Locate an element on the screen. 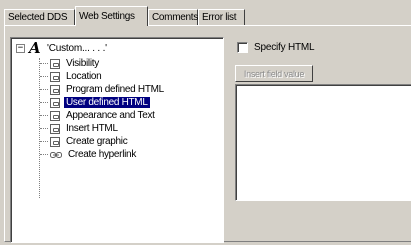 The width and height of the screenshot is (411, 245). tree-item-location: Location is located at coordinates (71, 76).